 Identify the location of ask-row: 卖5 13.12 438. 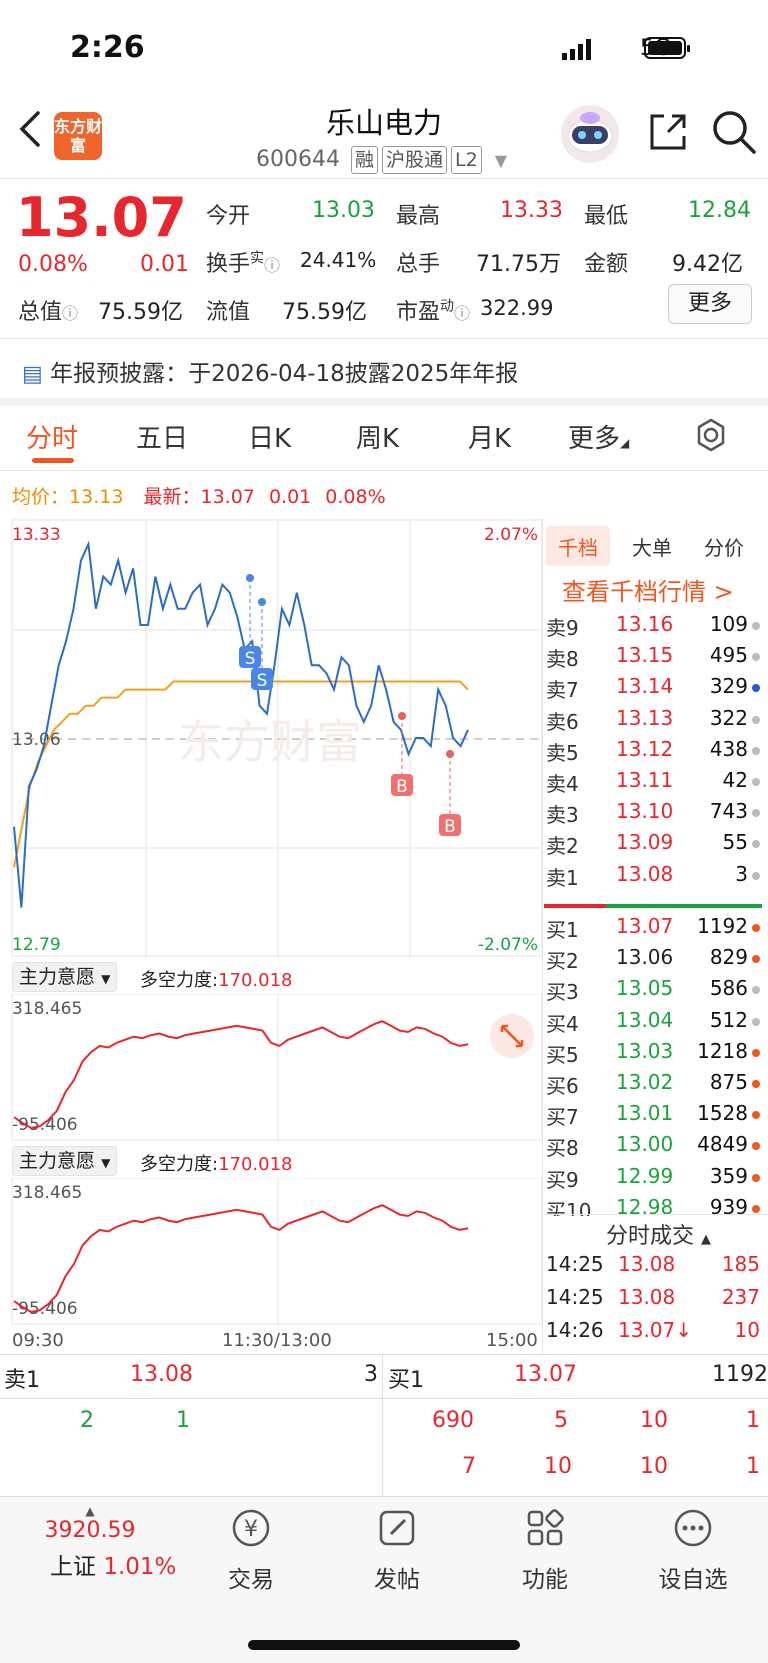
(653, 752).